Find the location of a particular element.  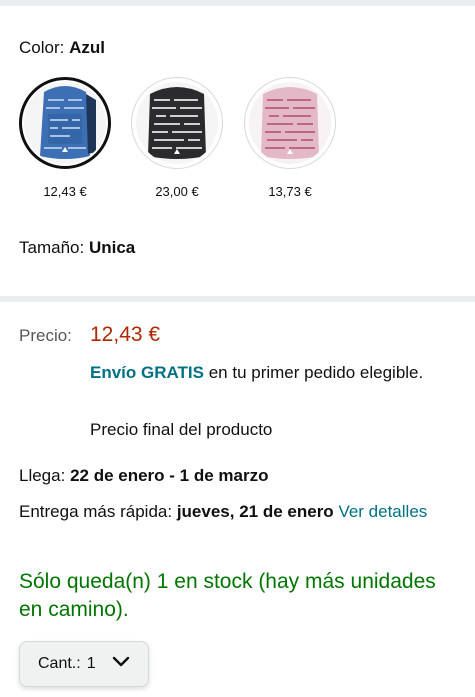

free-shipping-link: Envío GRATIS is located at coordinates (147, 372).